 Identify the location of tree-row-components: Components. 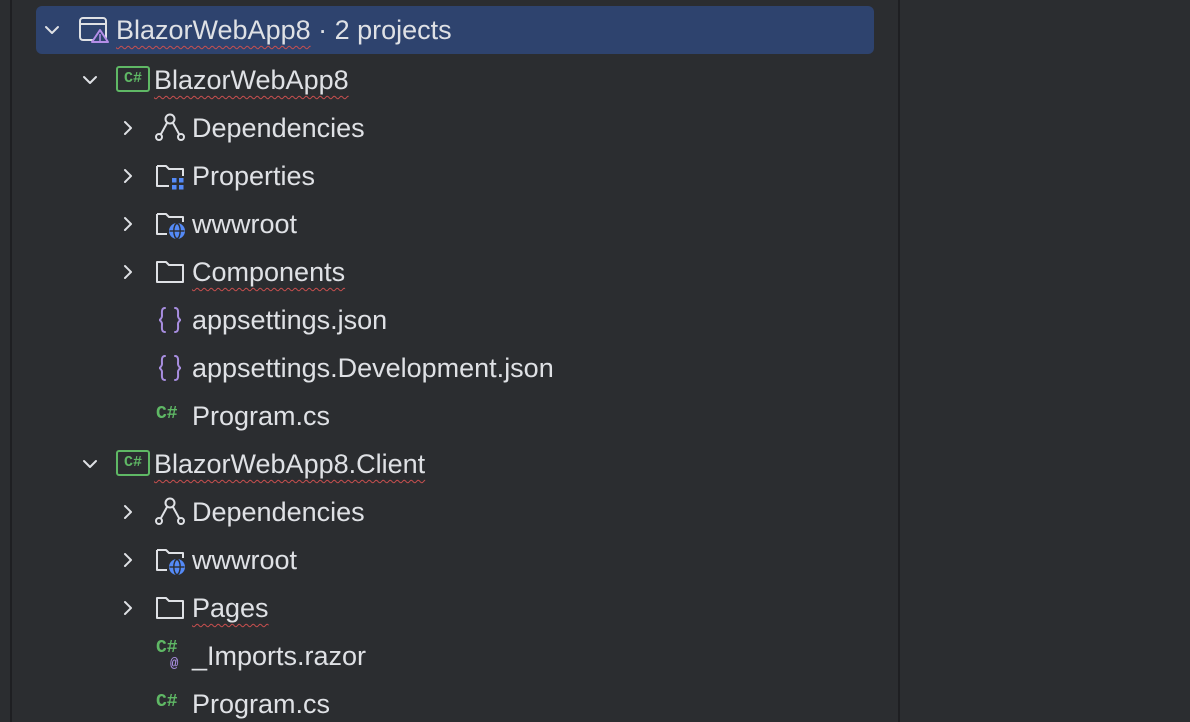
(449, 272).